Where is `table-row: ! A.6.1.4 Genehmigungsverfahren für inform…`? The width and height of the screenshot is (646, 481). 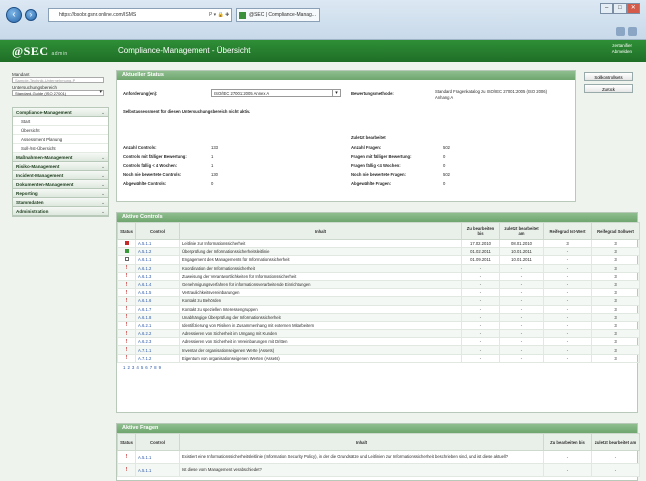 table-row: ! A.6.1.4 Genehmigungsverfahren für inform… is located at coordinates (378, 284).